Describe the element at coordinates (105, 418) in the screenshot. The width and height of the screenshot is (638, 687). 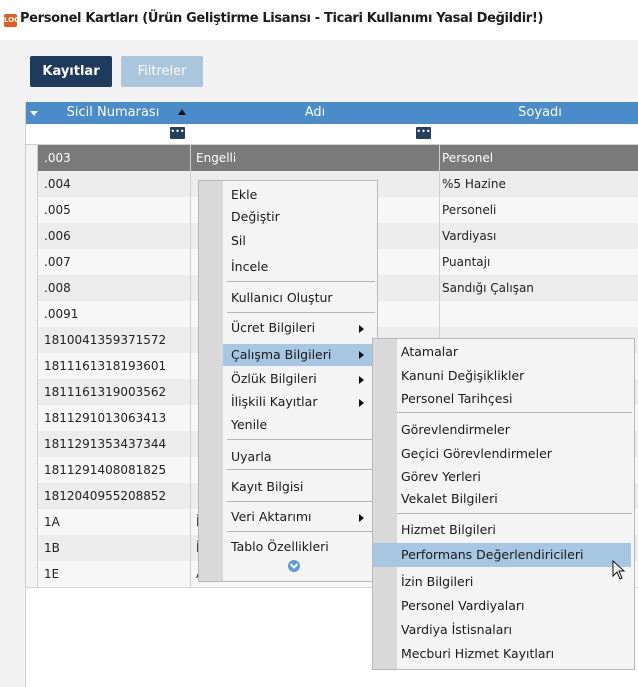
I see `cell-sicil: 1811291013063413` at that location.